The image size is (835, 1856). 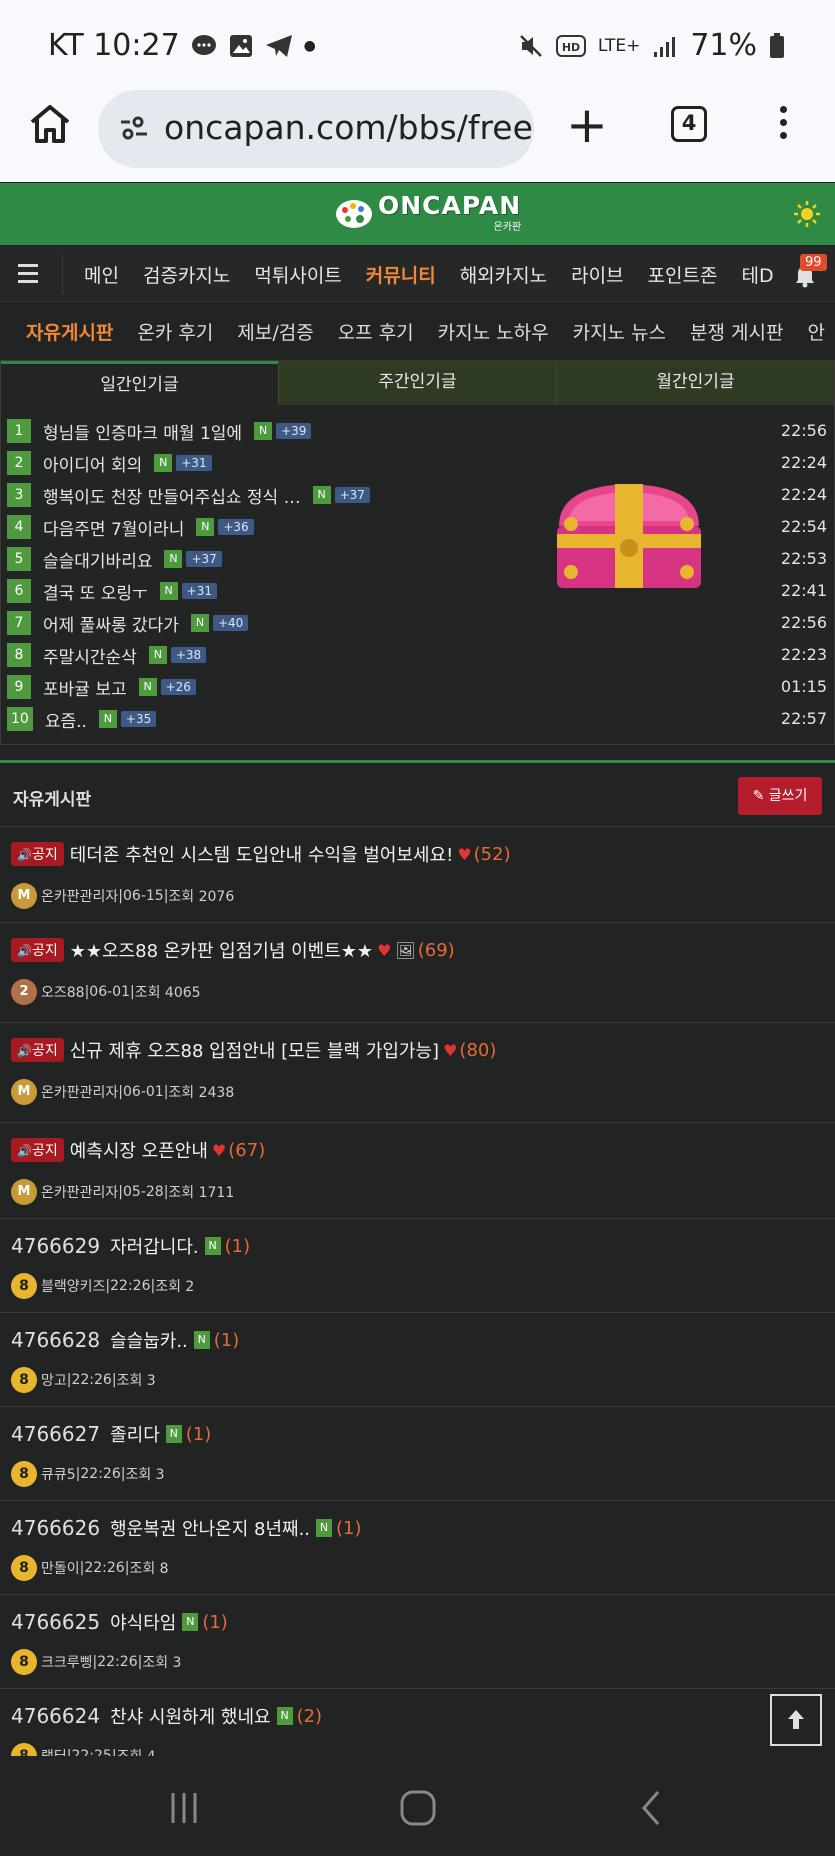 What do you see at coordinates (69, 333) in the screenshot?
I see `board-nav-item: 자유게시판` at bounding box center [69, 333].